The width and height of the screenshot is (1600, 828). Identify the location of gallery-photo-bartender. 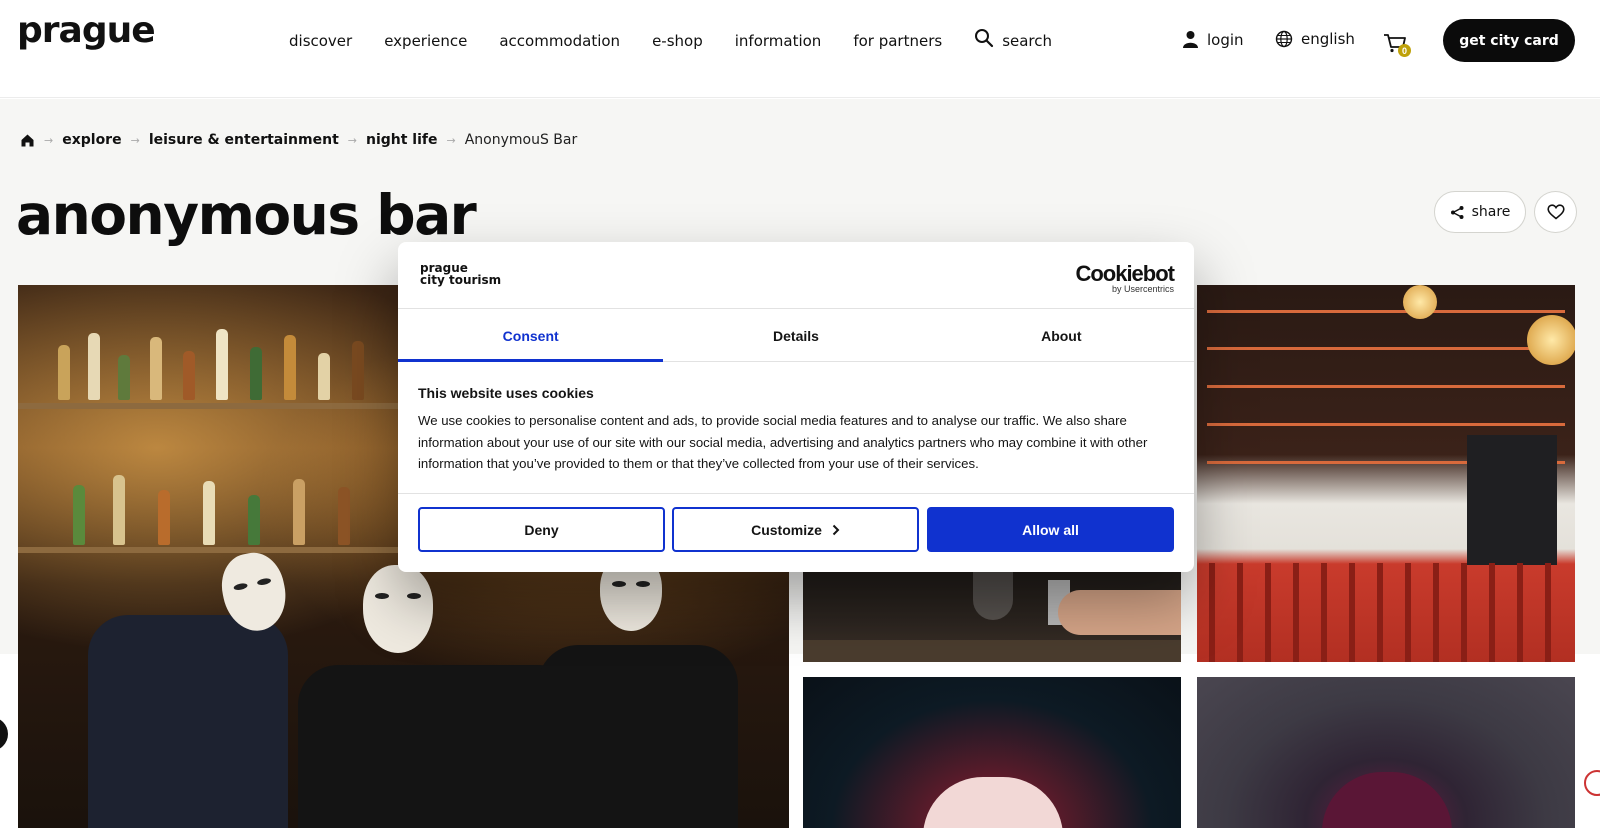
(992, 611).